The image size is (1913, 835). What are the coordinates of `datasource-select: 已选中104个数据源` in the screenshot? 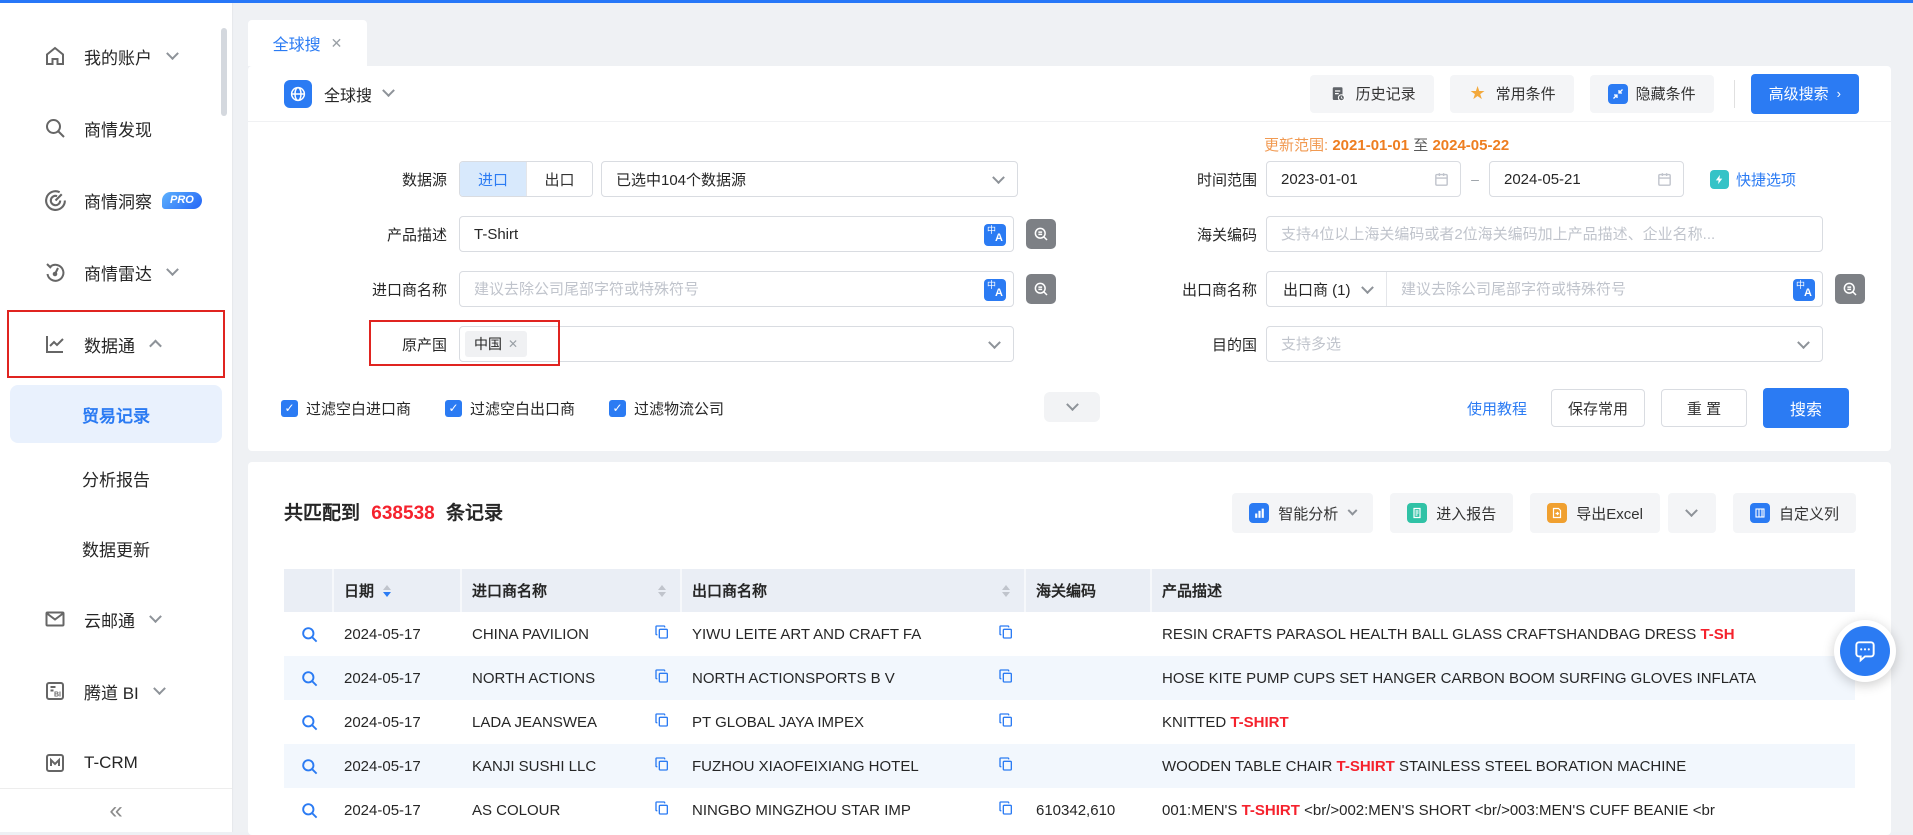 It's located at (809, 179).